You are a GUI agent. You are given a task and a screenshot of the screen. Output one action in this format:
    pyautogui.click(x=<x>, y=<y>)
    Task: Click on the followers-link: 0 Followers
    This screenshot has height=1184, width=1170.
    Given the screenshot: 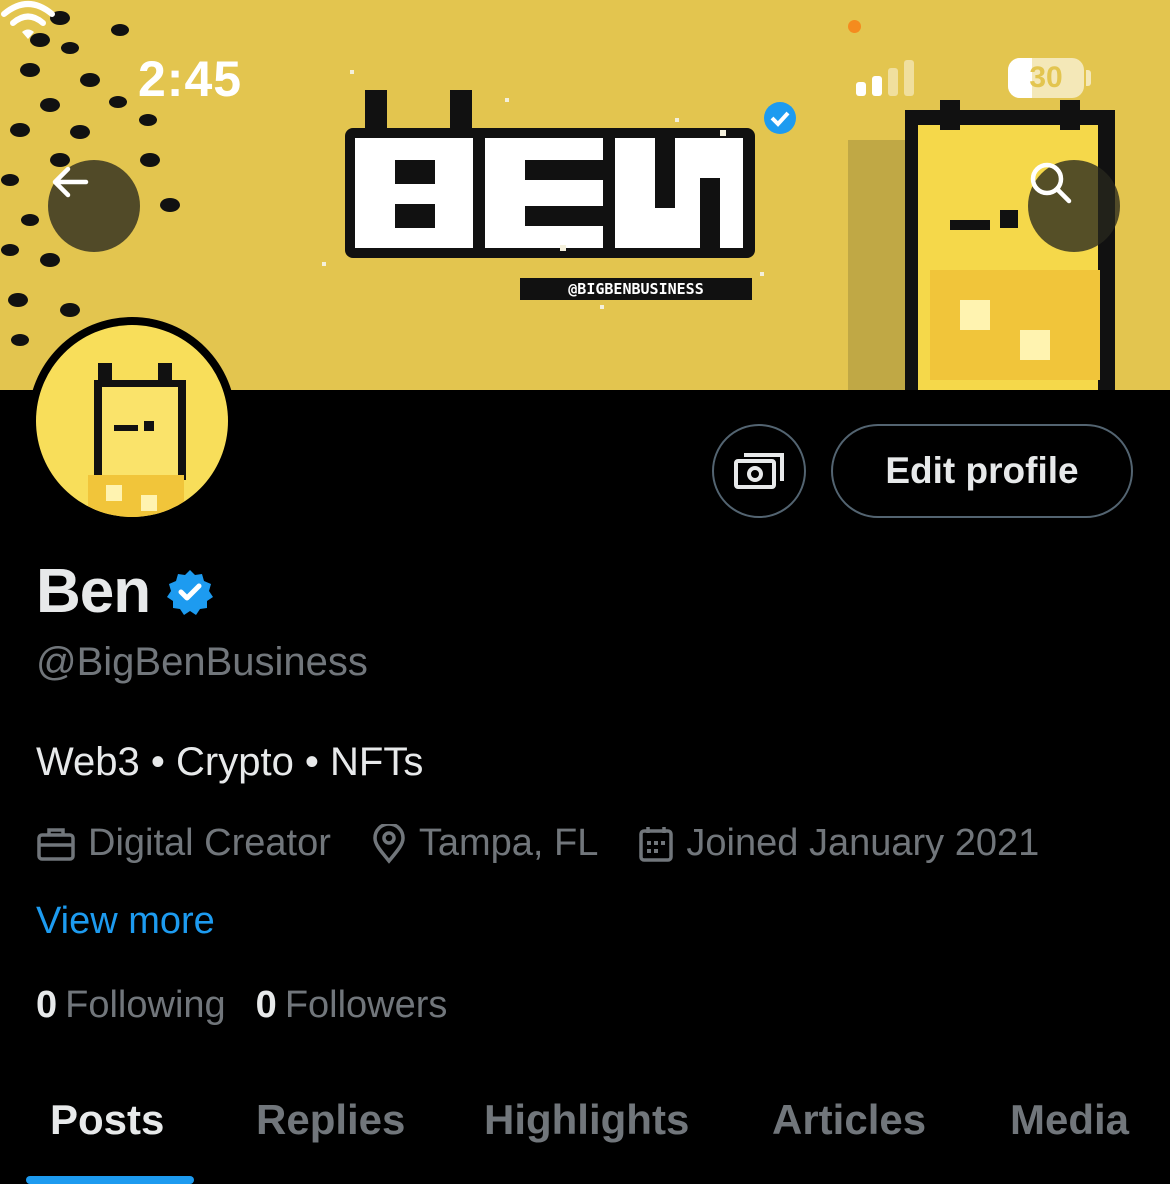 What is the action you would take?
    pyautogui.click(x=352, y=1005)
    